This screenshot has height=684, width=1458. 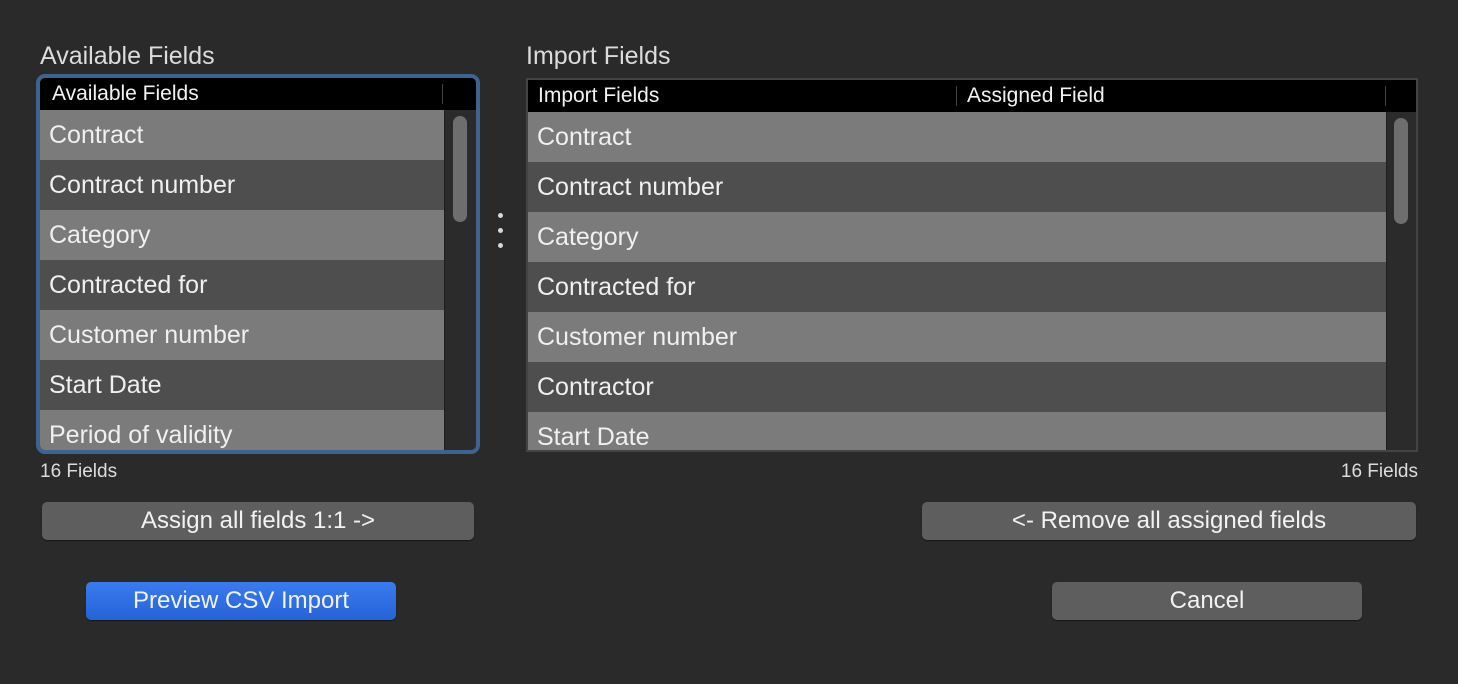 I want to click on list-item: Customer number, so click(x=242, y=335).